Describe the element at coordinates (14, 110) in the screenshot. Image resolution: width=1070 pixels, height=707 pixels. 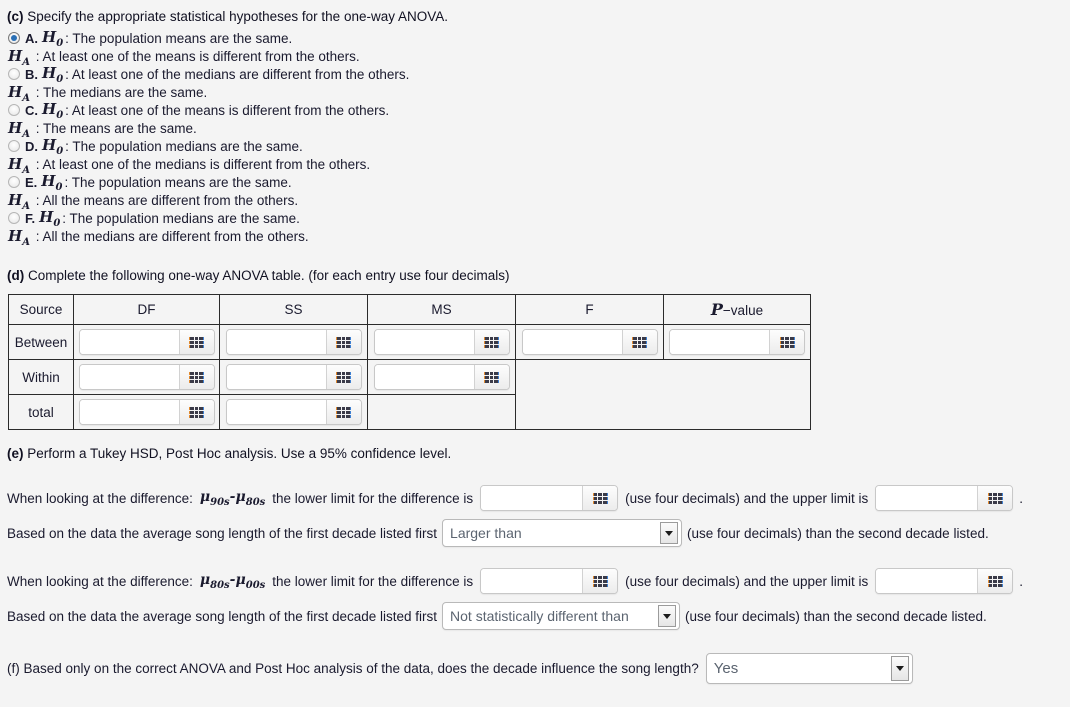
I see `radio-option-c` at that location.